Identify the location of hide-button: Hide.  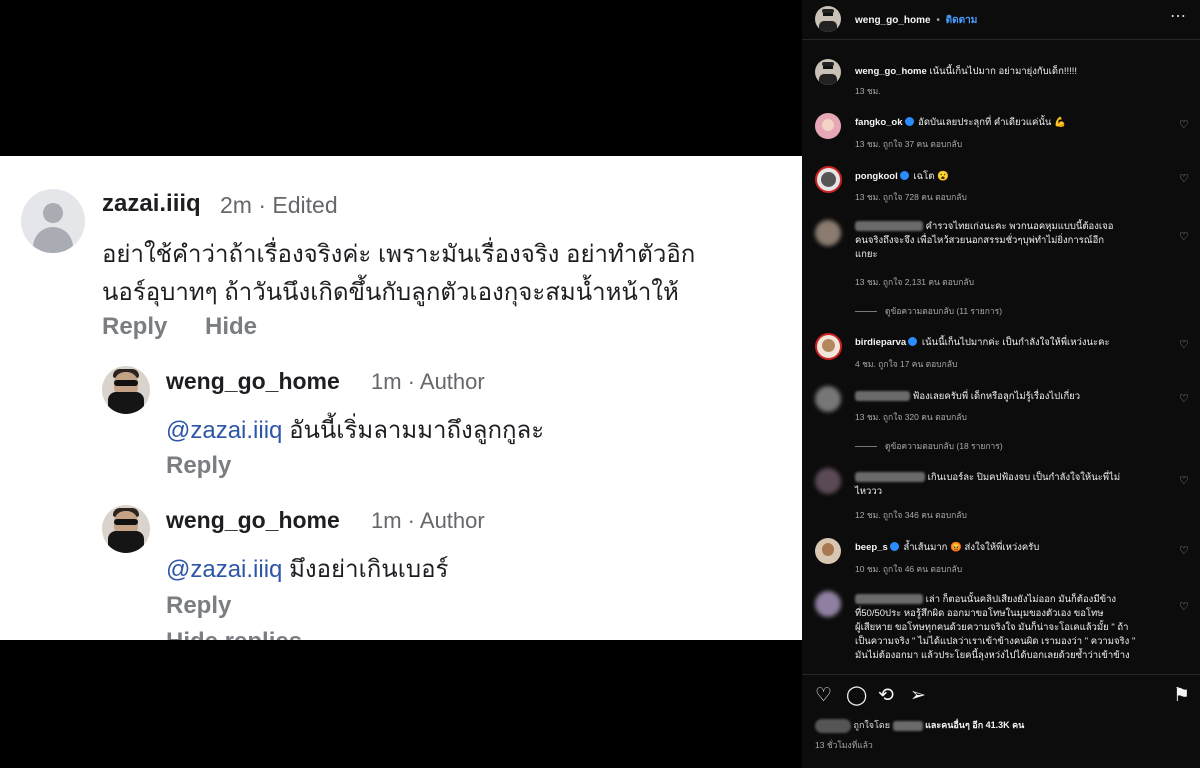
(231, 327).